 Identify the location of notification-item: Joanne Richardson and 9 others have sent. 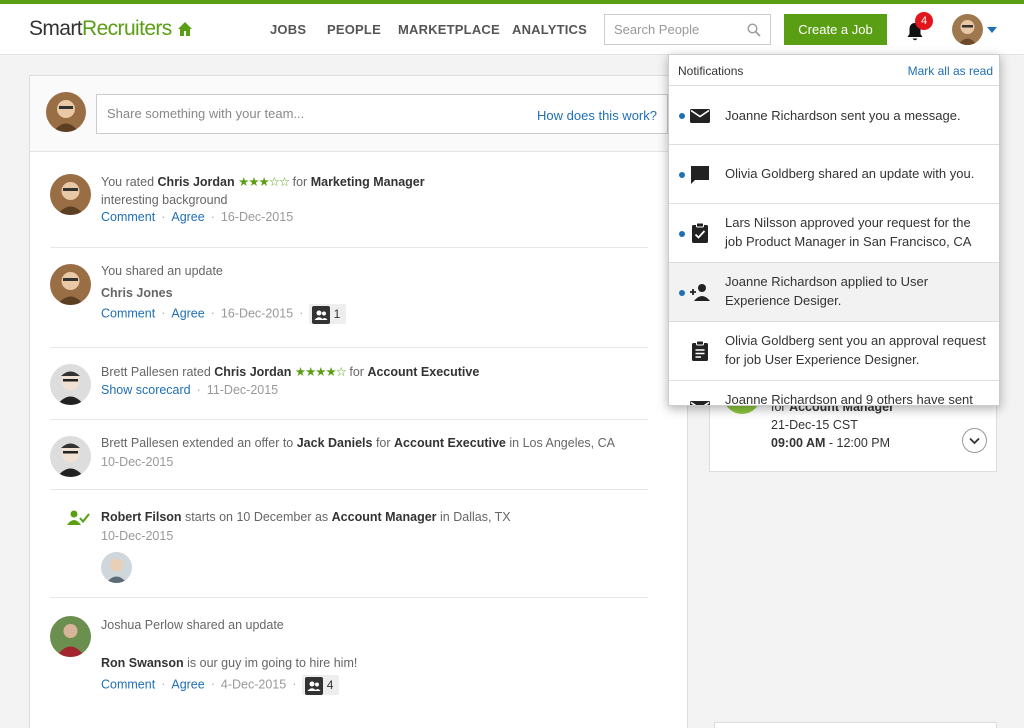
(834, 393).